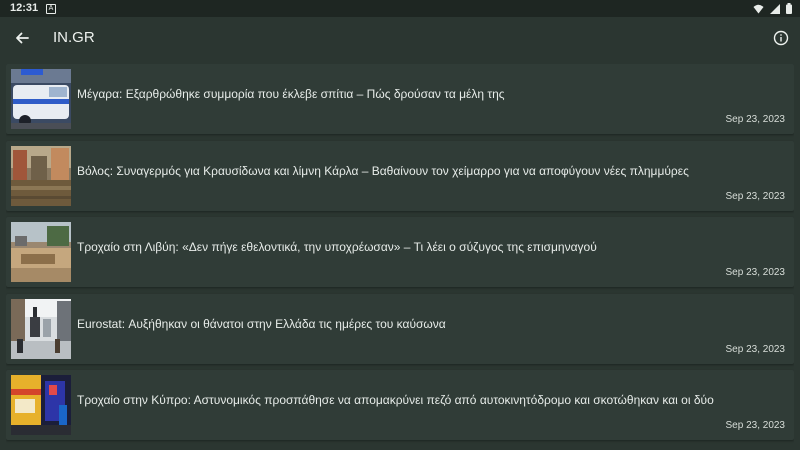 This screenshot has height=450, width=800. I want to click on battery-icon, so click(789, 8).